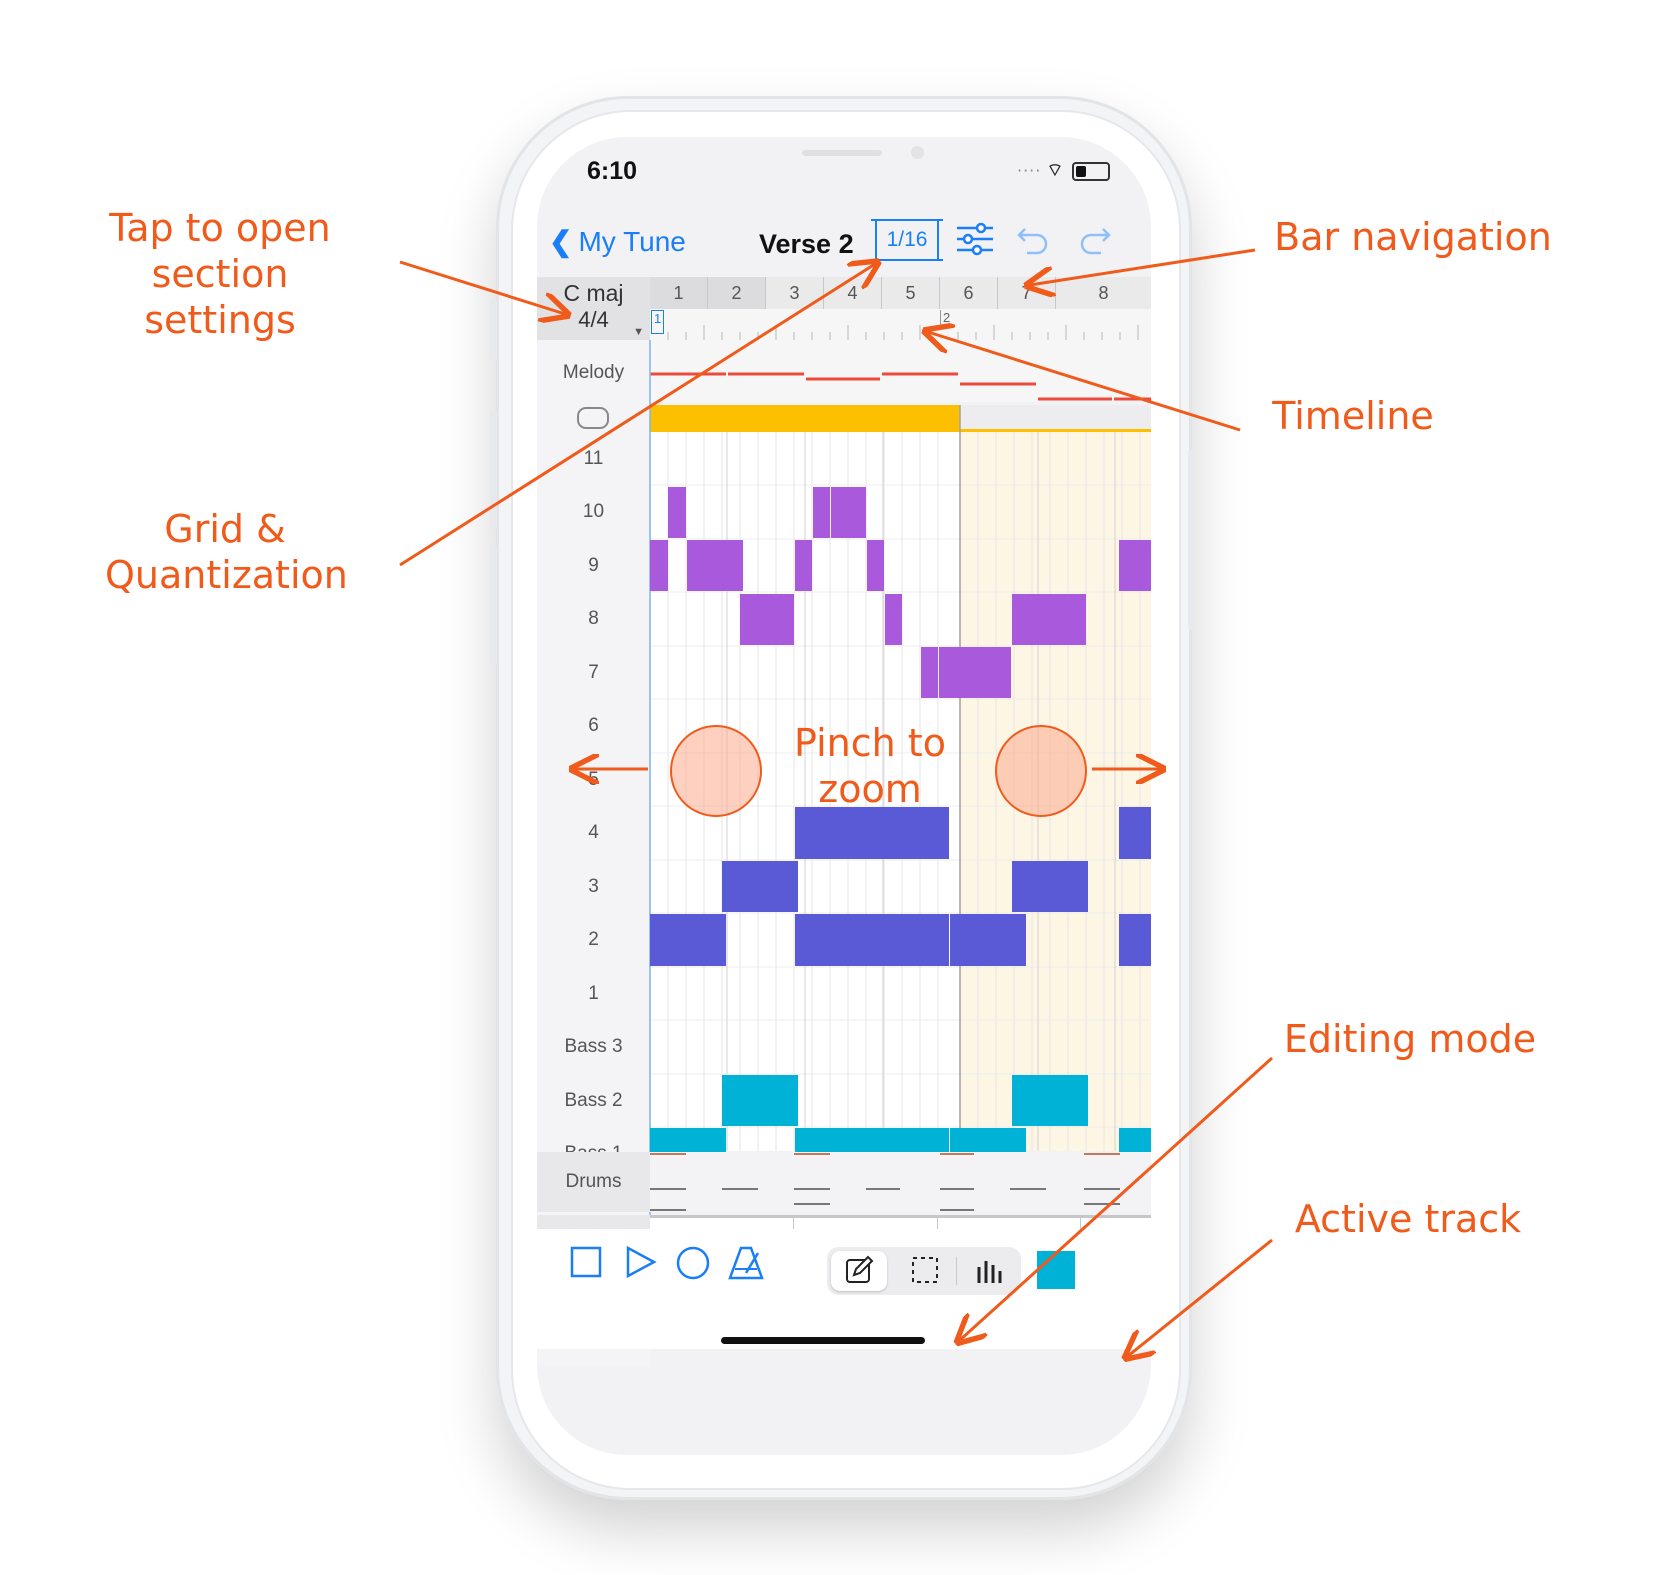 This screenshot has height=1575, width=1678. What do you see at coordinates (482, 287) in the screenshot?
I see `arrow-section-settings` at bounding box center [482, 287].